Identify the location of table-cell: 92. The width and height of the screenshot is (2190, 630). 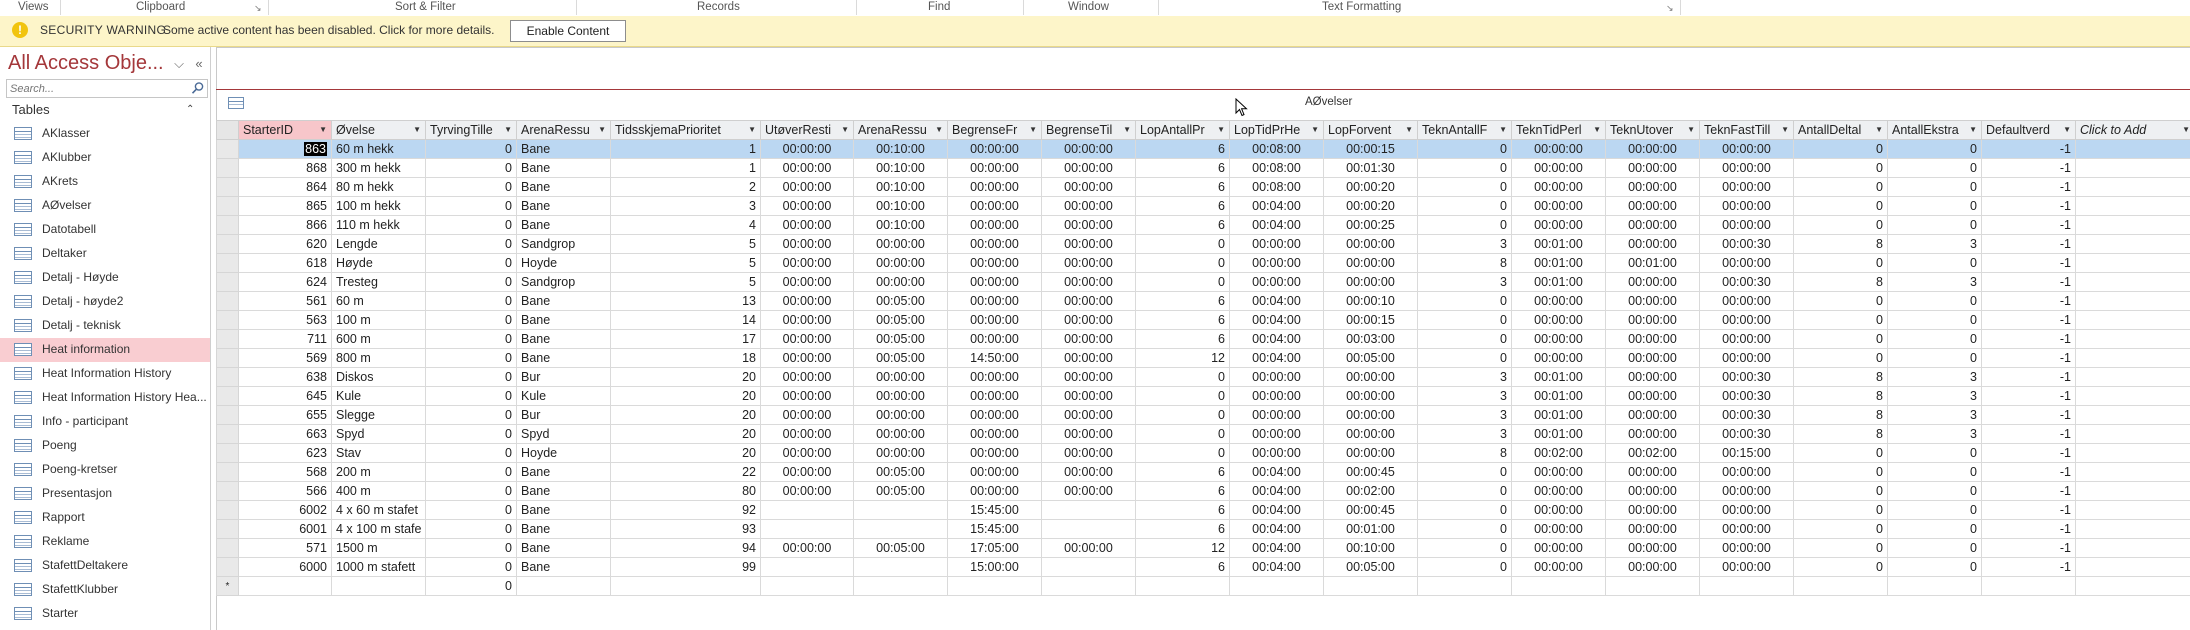
(685, 510).